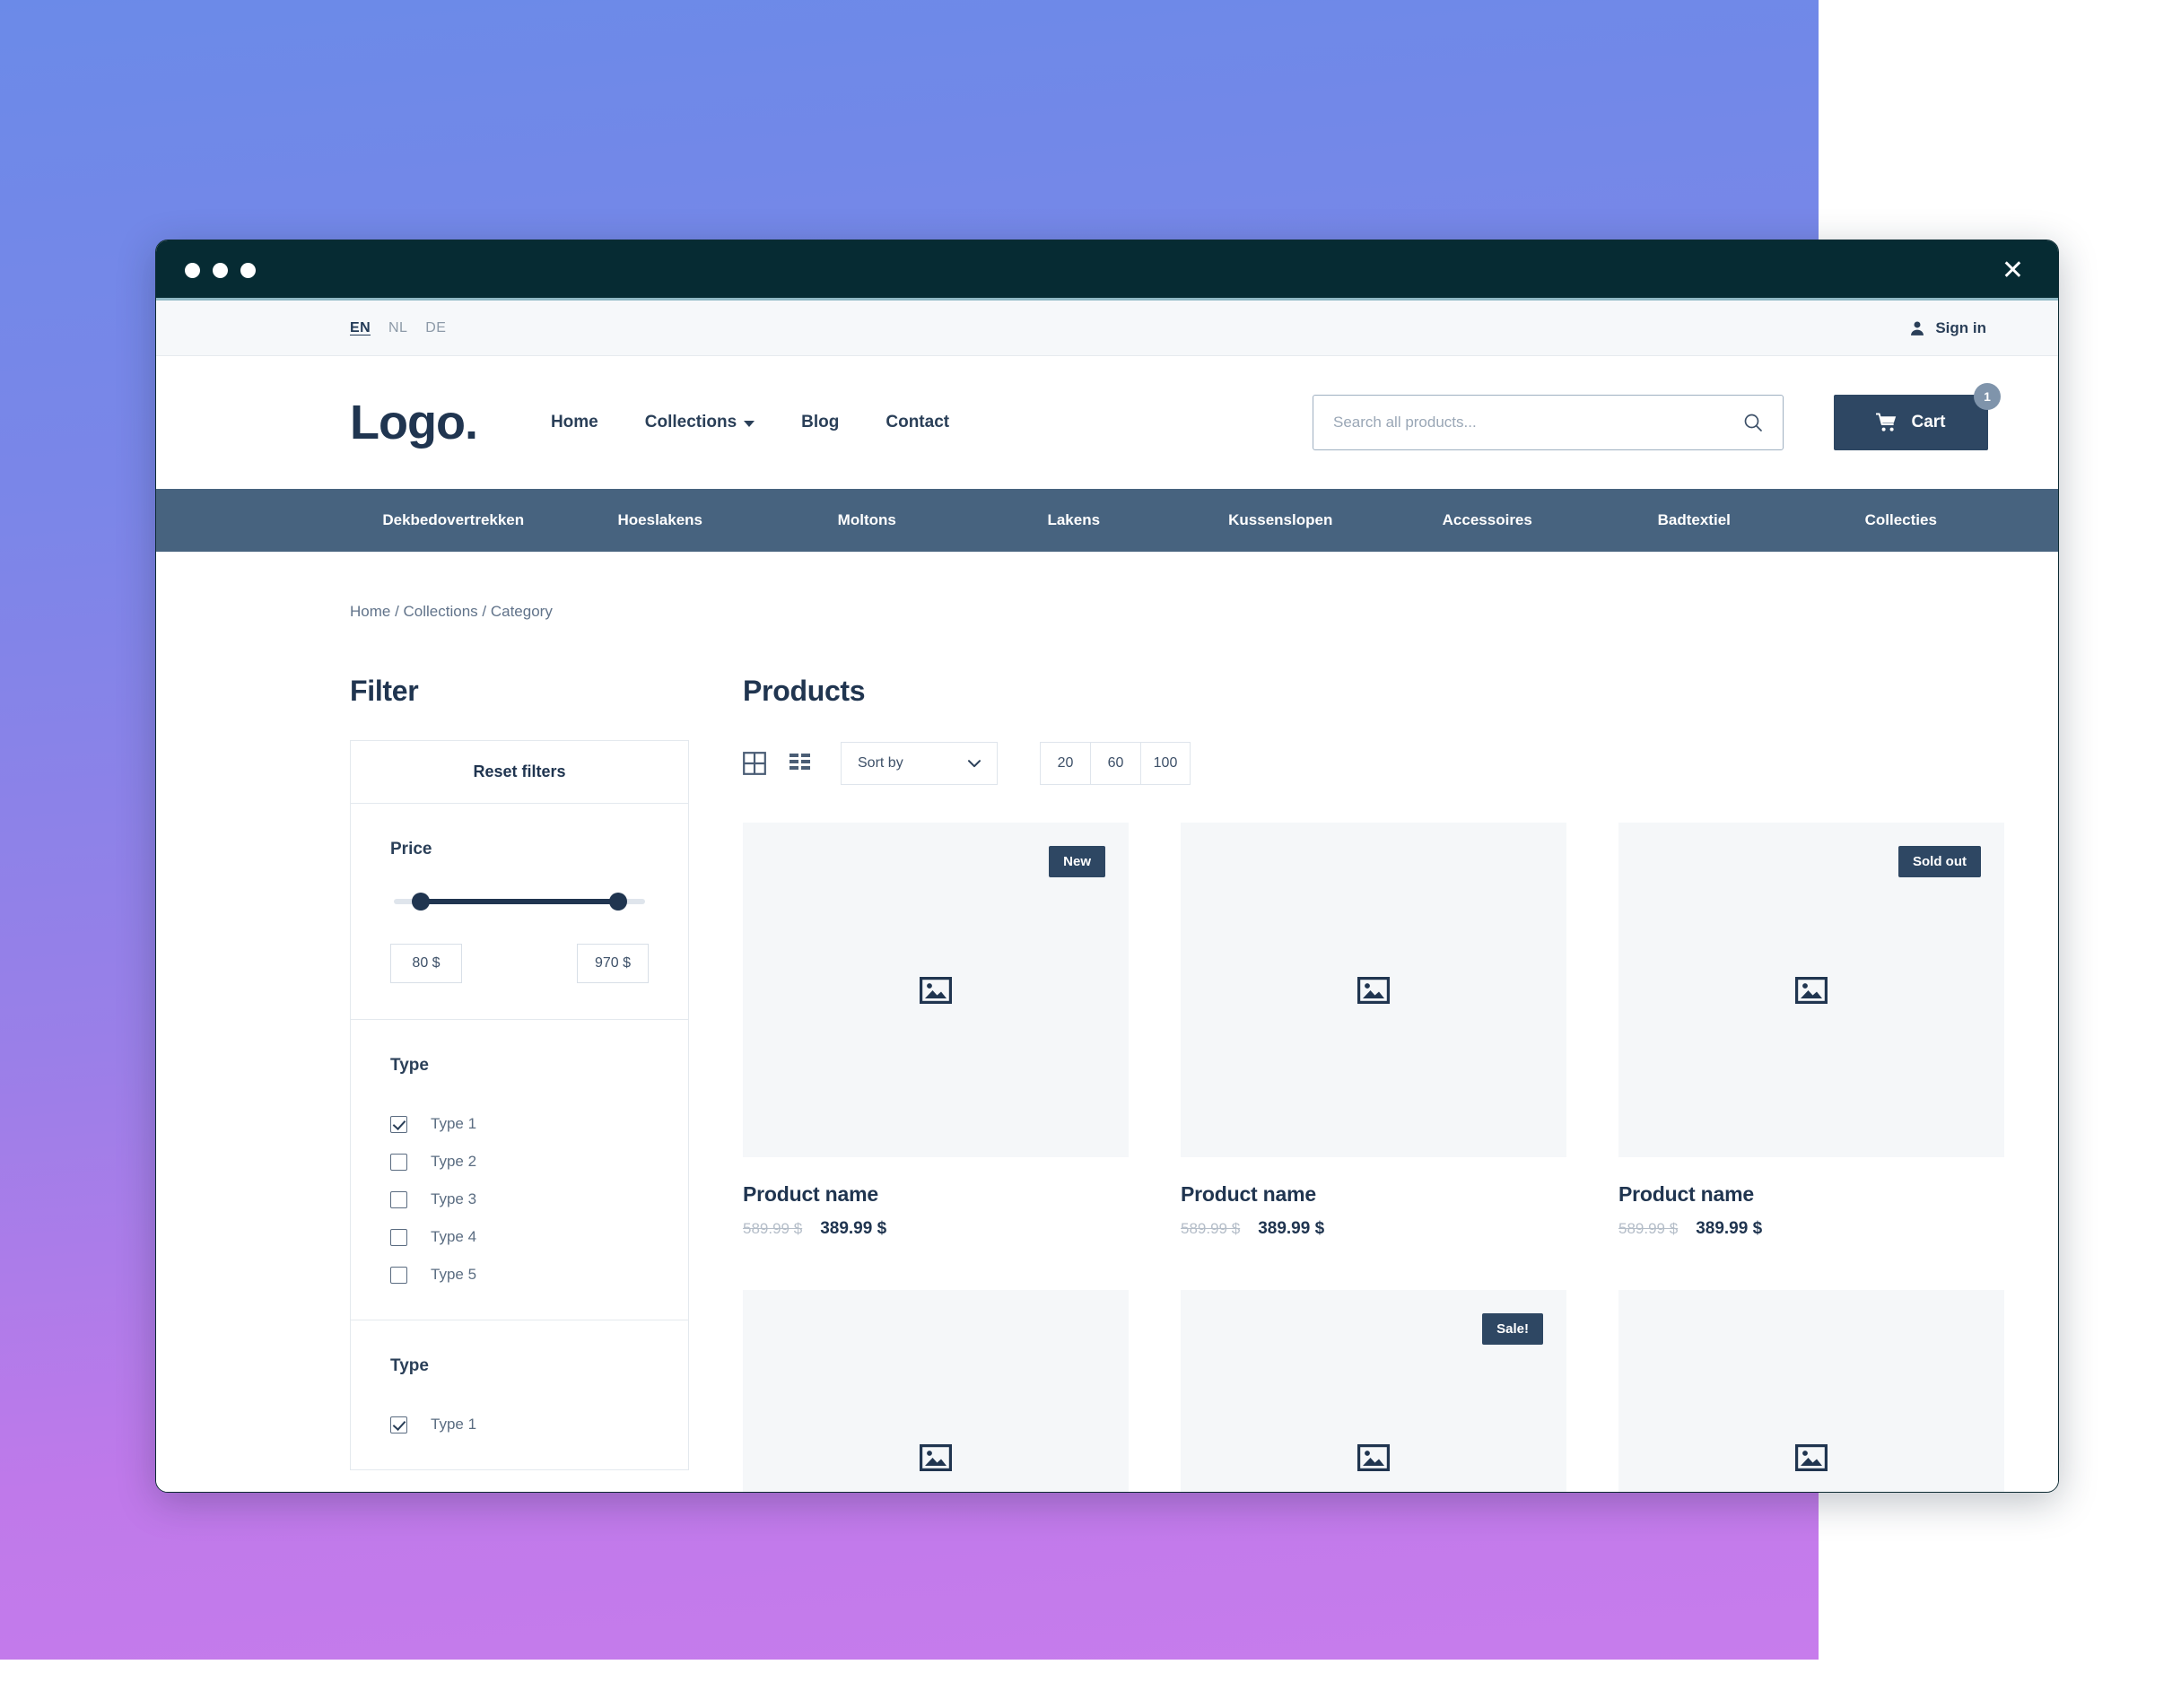  Describe the element at coordinates (1811, 990) in the screenshot. I see `product-thumbnail: Sold out` at that location.